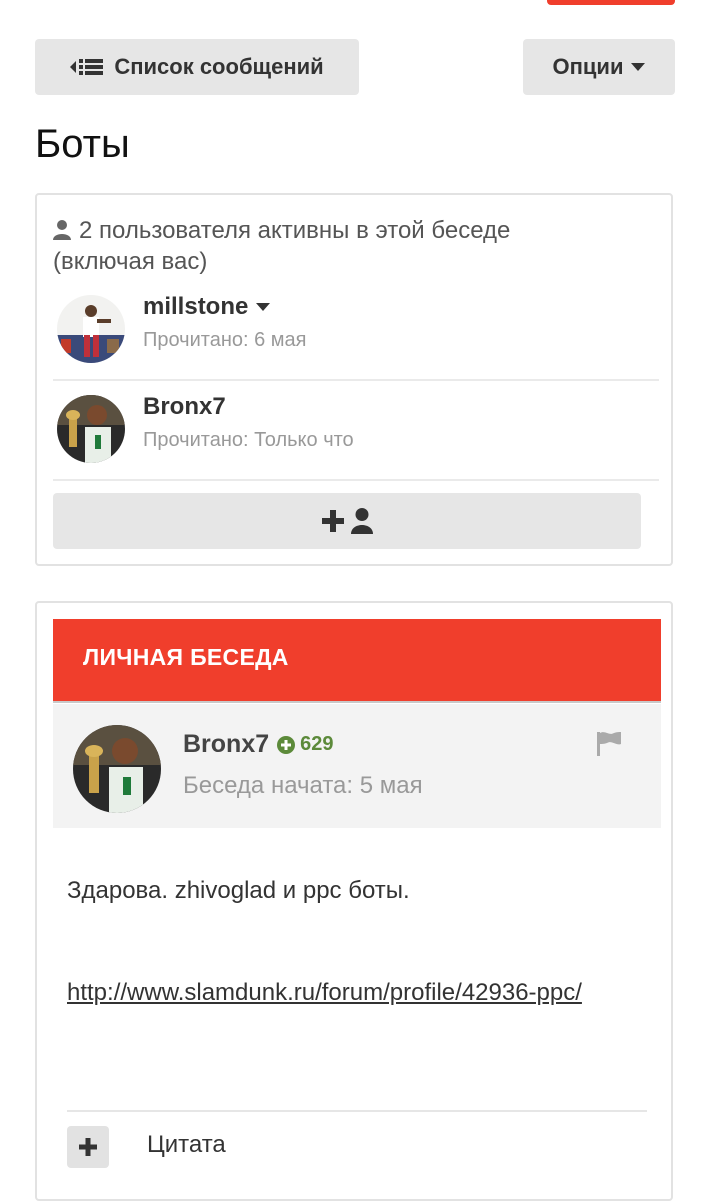  I want to click on back-list-icon, so click(87, 67).